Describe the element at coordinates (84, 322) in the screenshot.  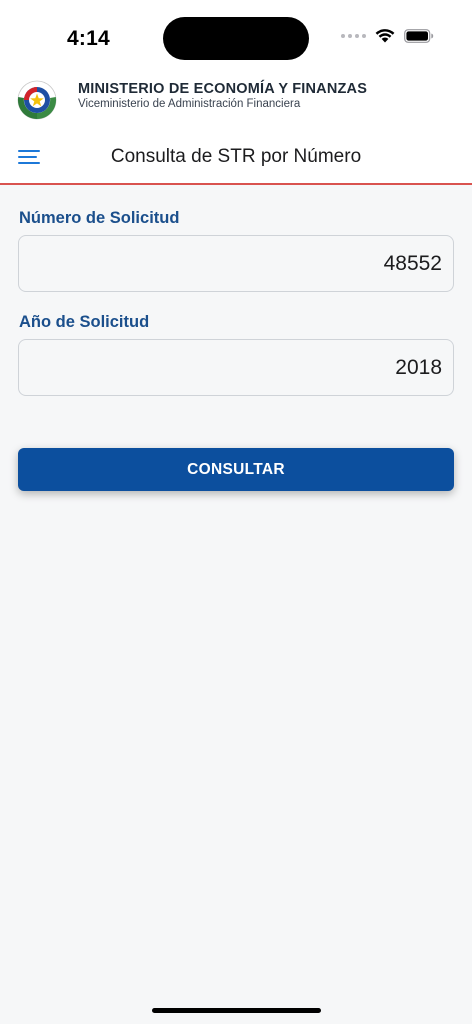
I see `anio-solicitud-label: Año de Solicitud` at that location.